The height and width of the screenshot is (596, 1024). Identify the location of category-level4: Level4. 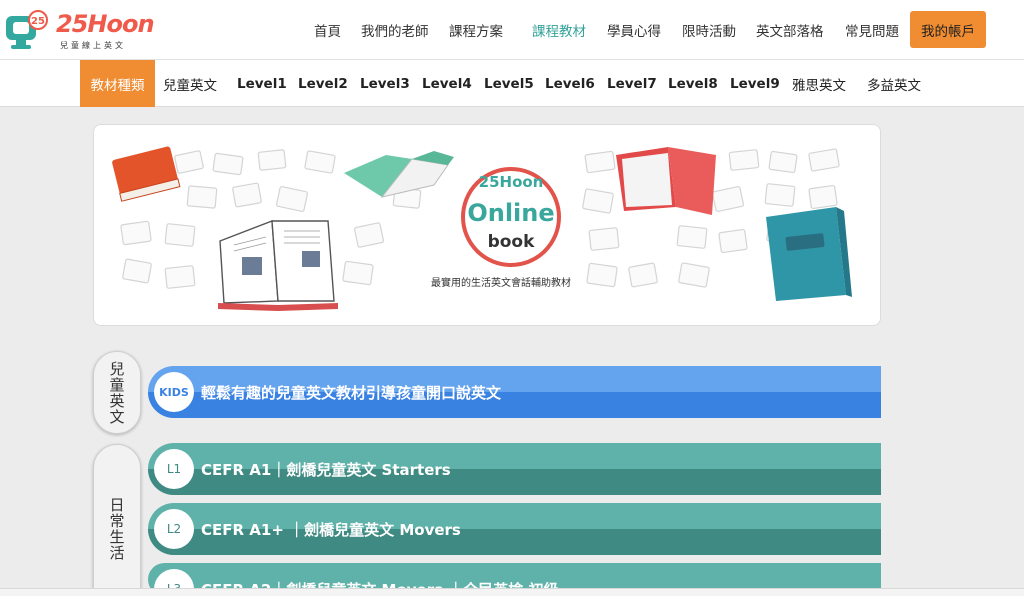
(447, 83).